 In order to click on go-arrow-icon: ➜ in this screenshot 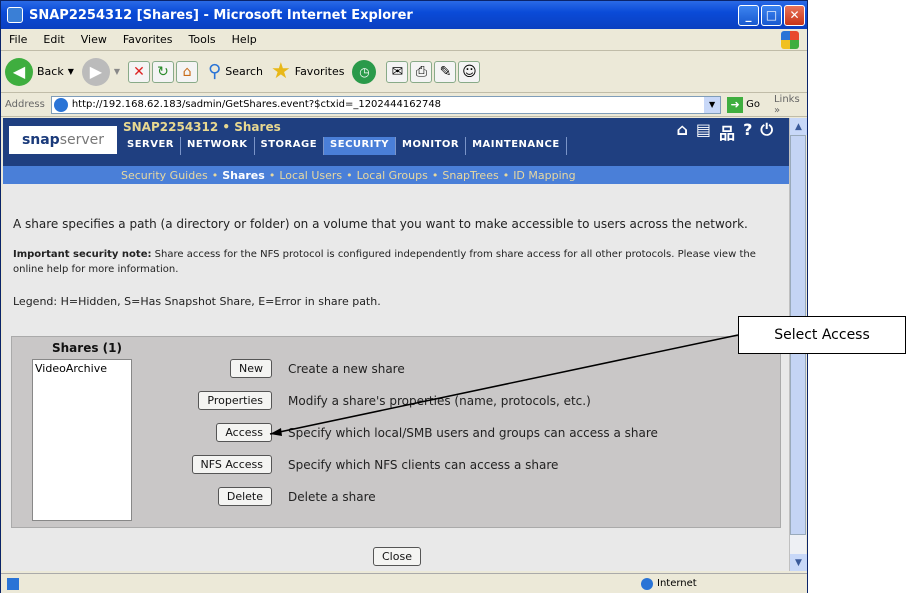, I will do `click(735, 104)`.